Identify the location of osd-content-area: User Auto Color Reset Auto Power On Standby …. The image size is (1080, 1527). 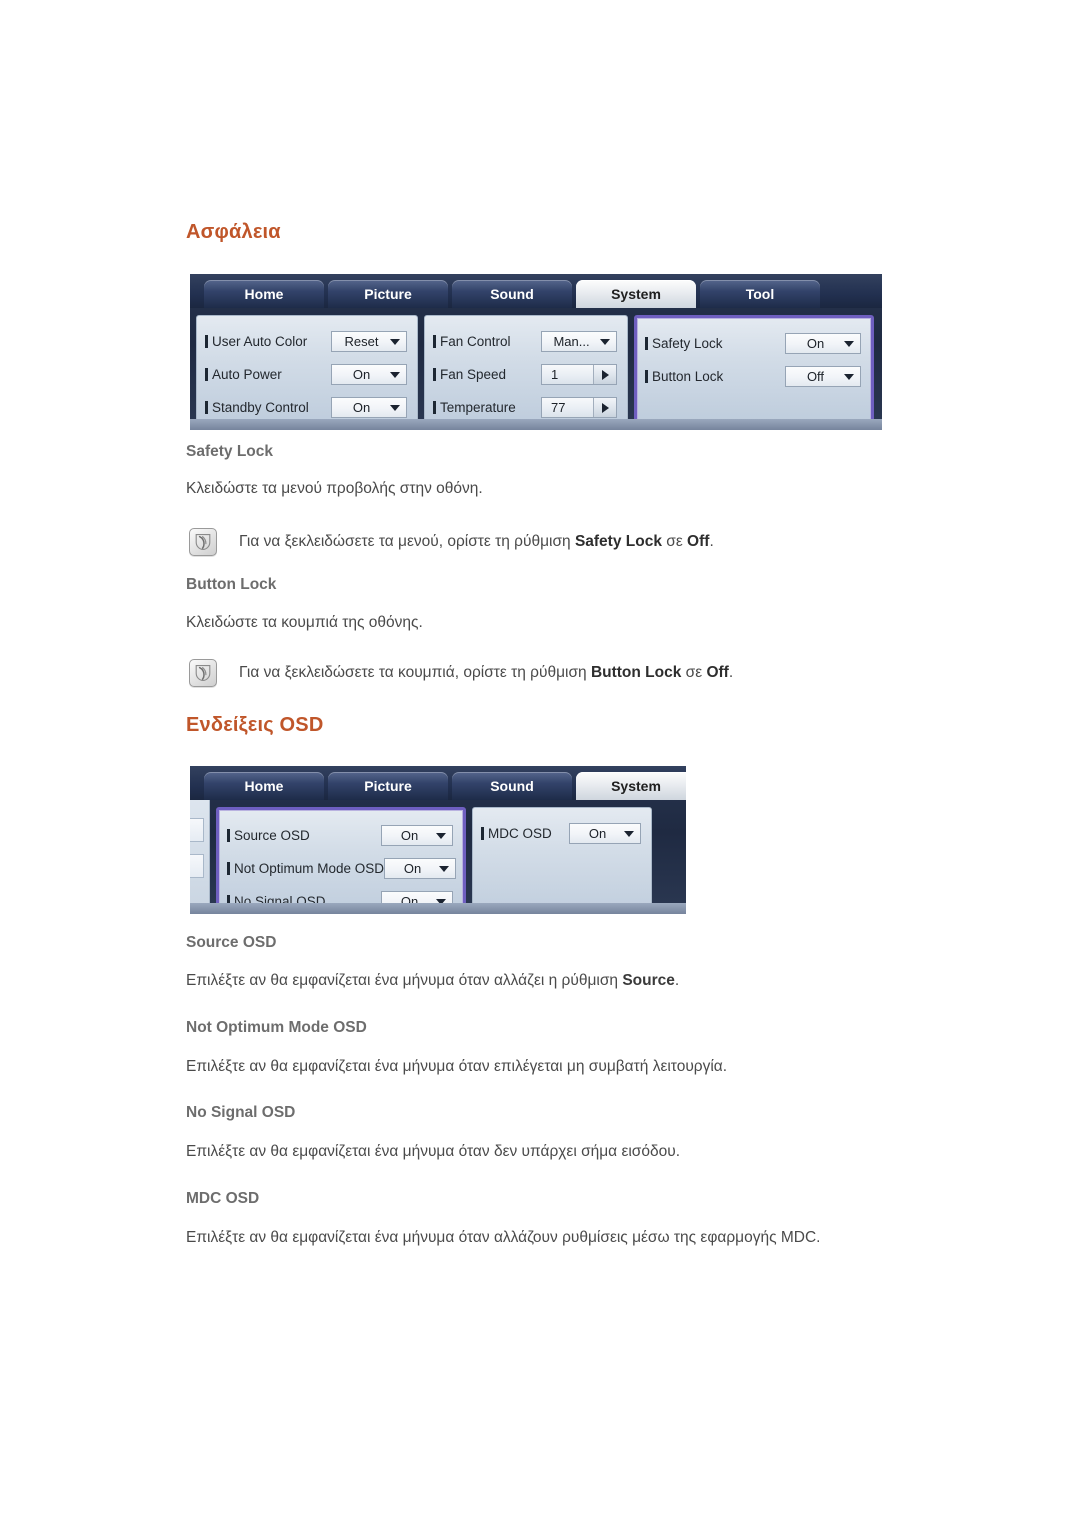
(536, 365).